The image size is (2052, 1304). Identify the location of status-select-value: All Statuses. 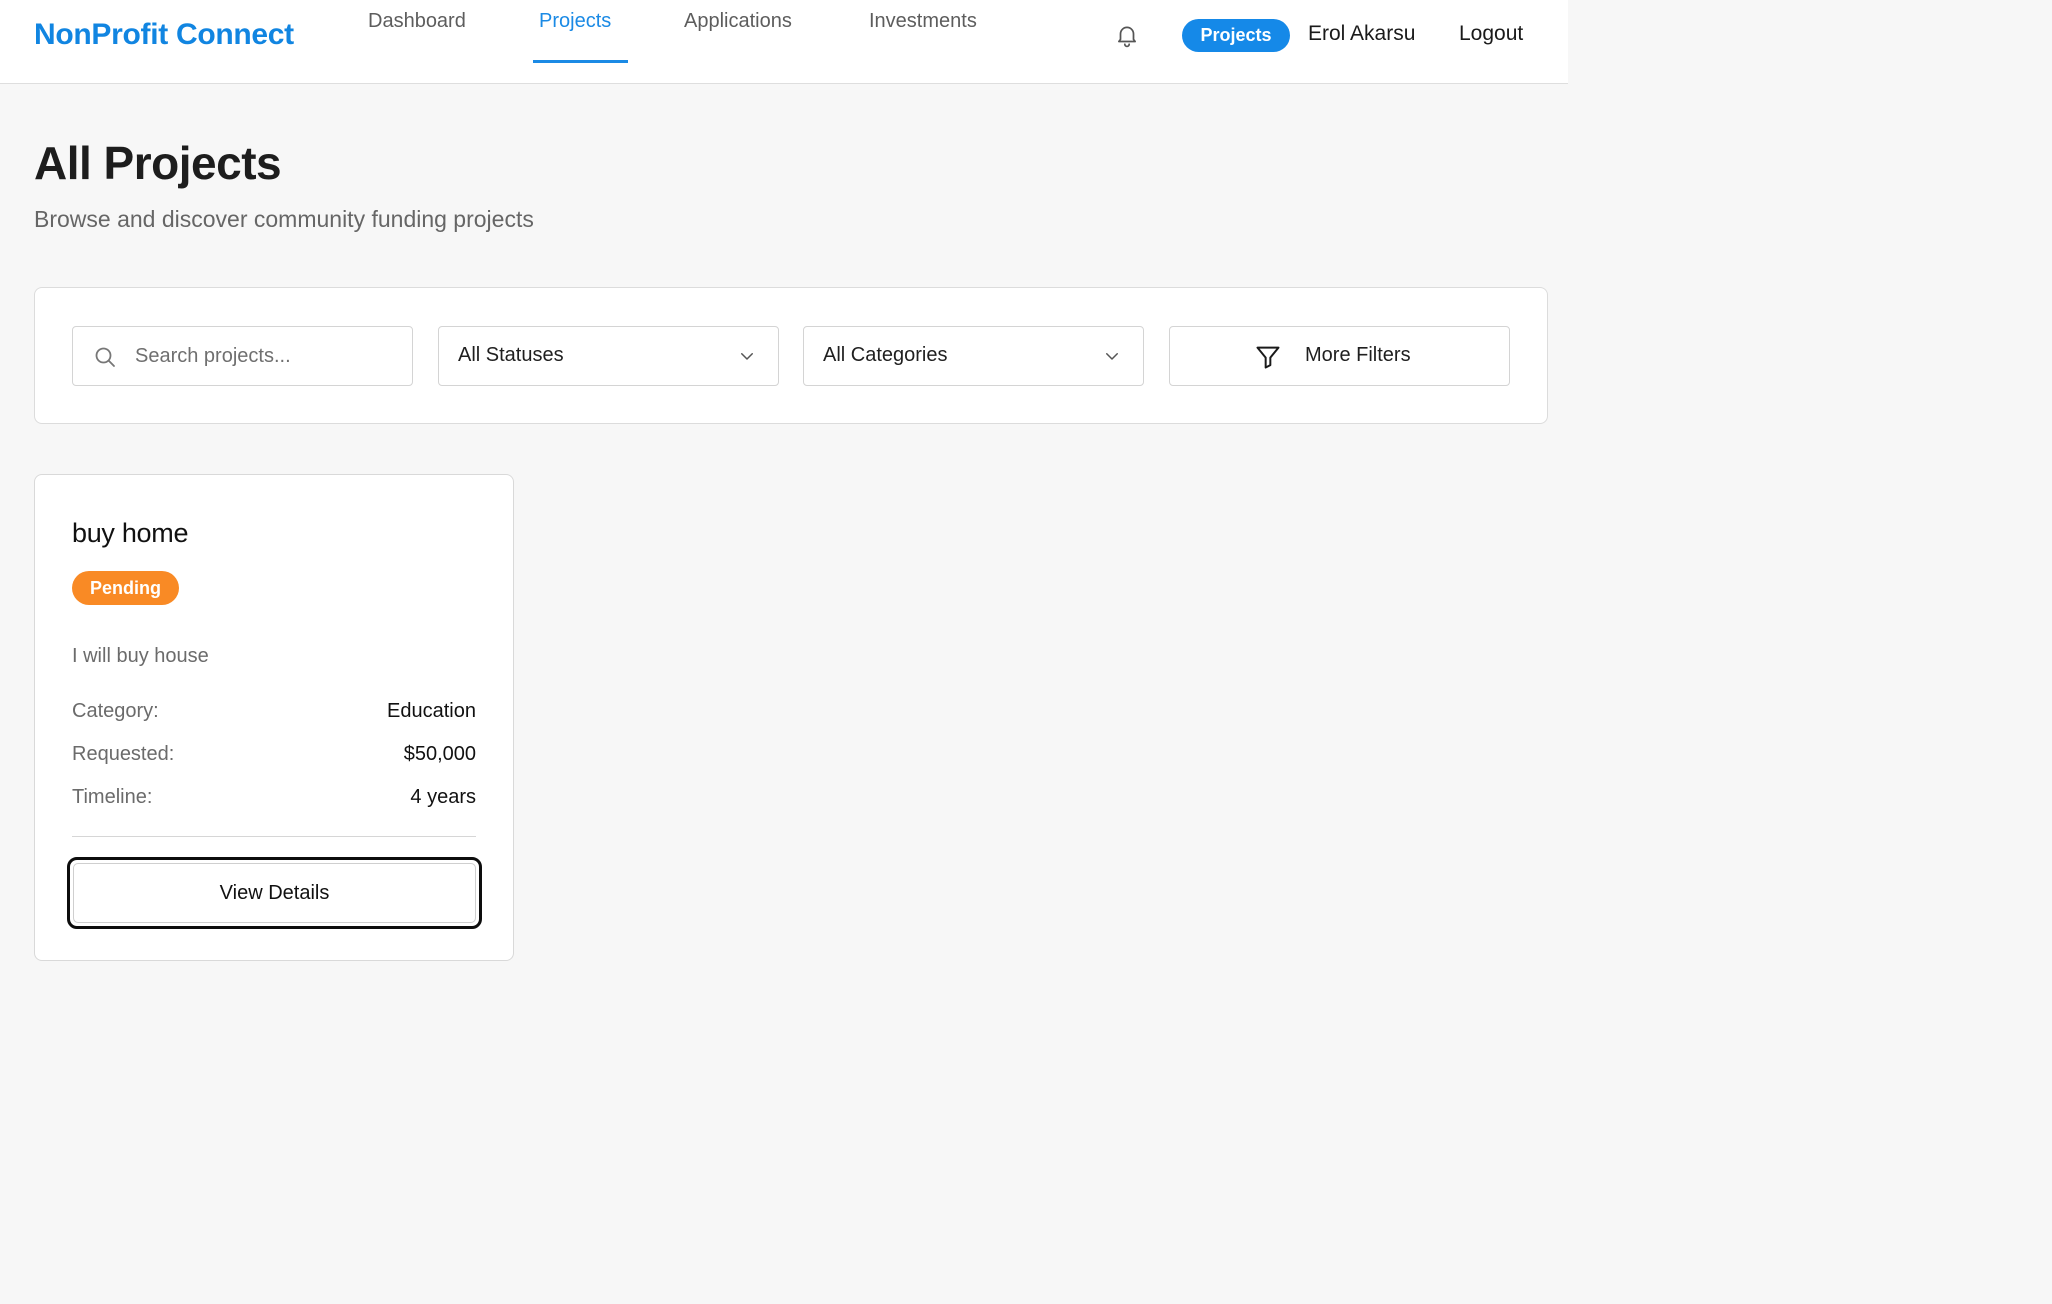
(511, 355).